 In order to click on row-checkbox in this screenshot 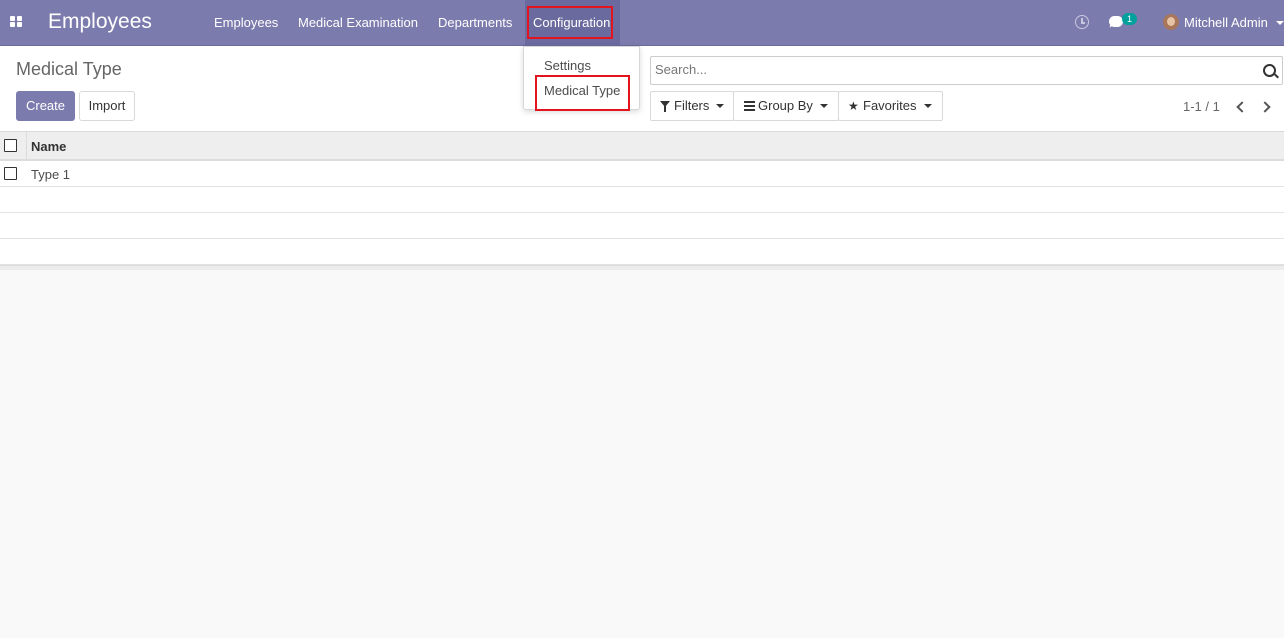, I will do `click(10, 173)`.